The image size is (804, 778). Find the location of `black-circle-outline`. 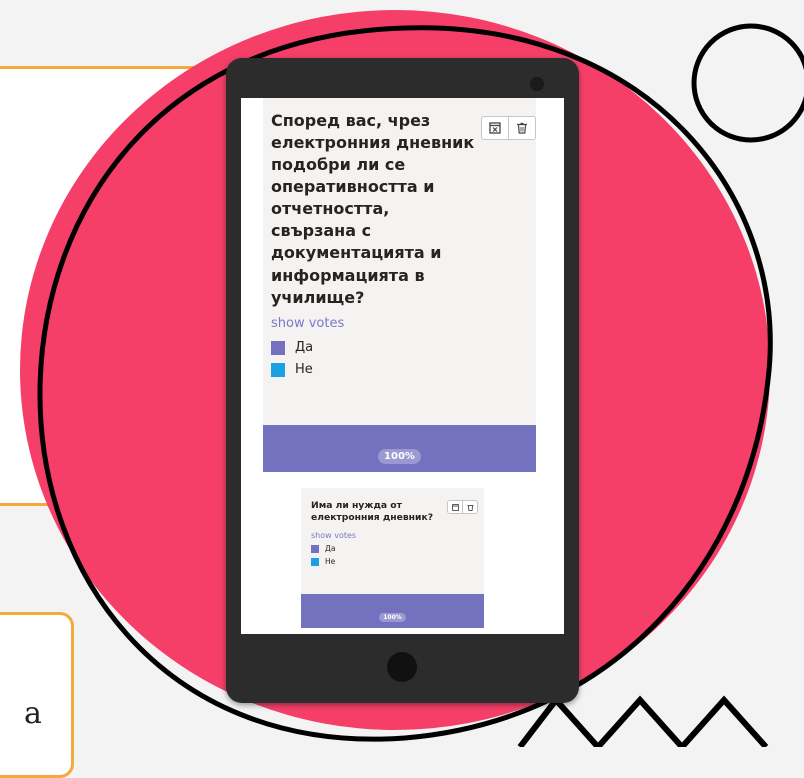

black-circle-outline is located at coordinates (747, 83).